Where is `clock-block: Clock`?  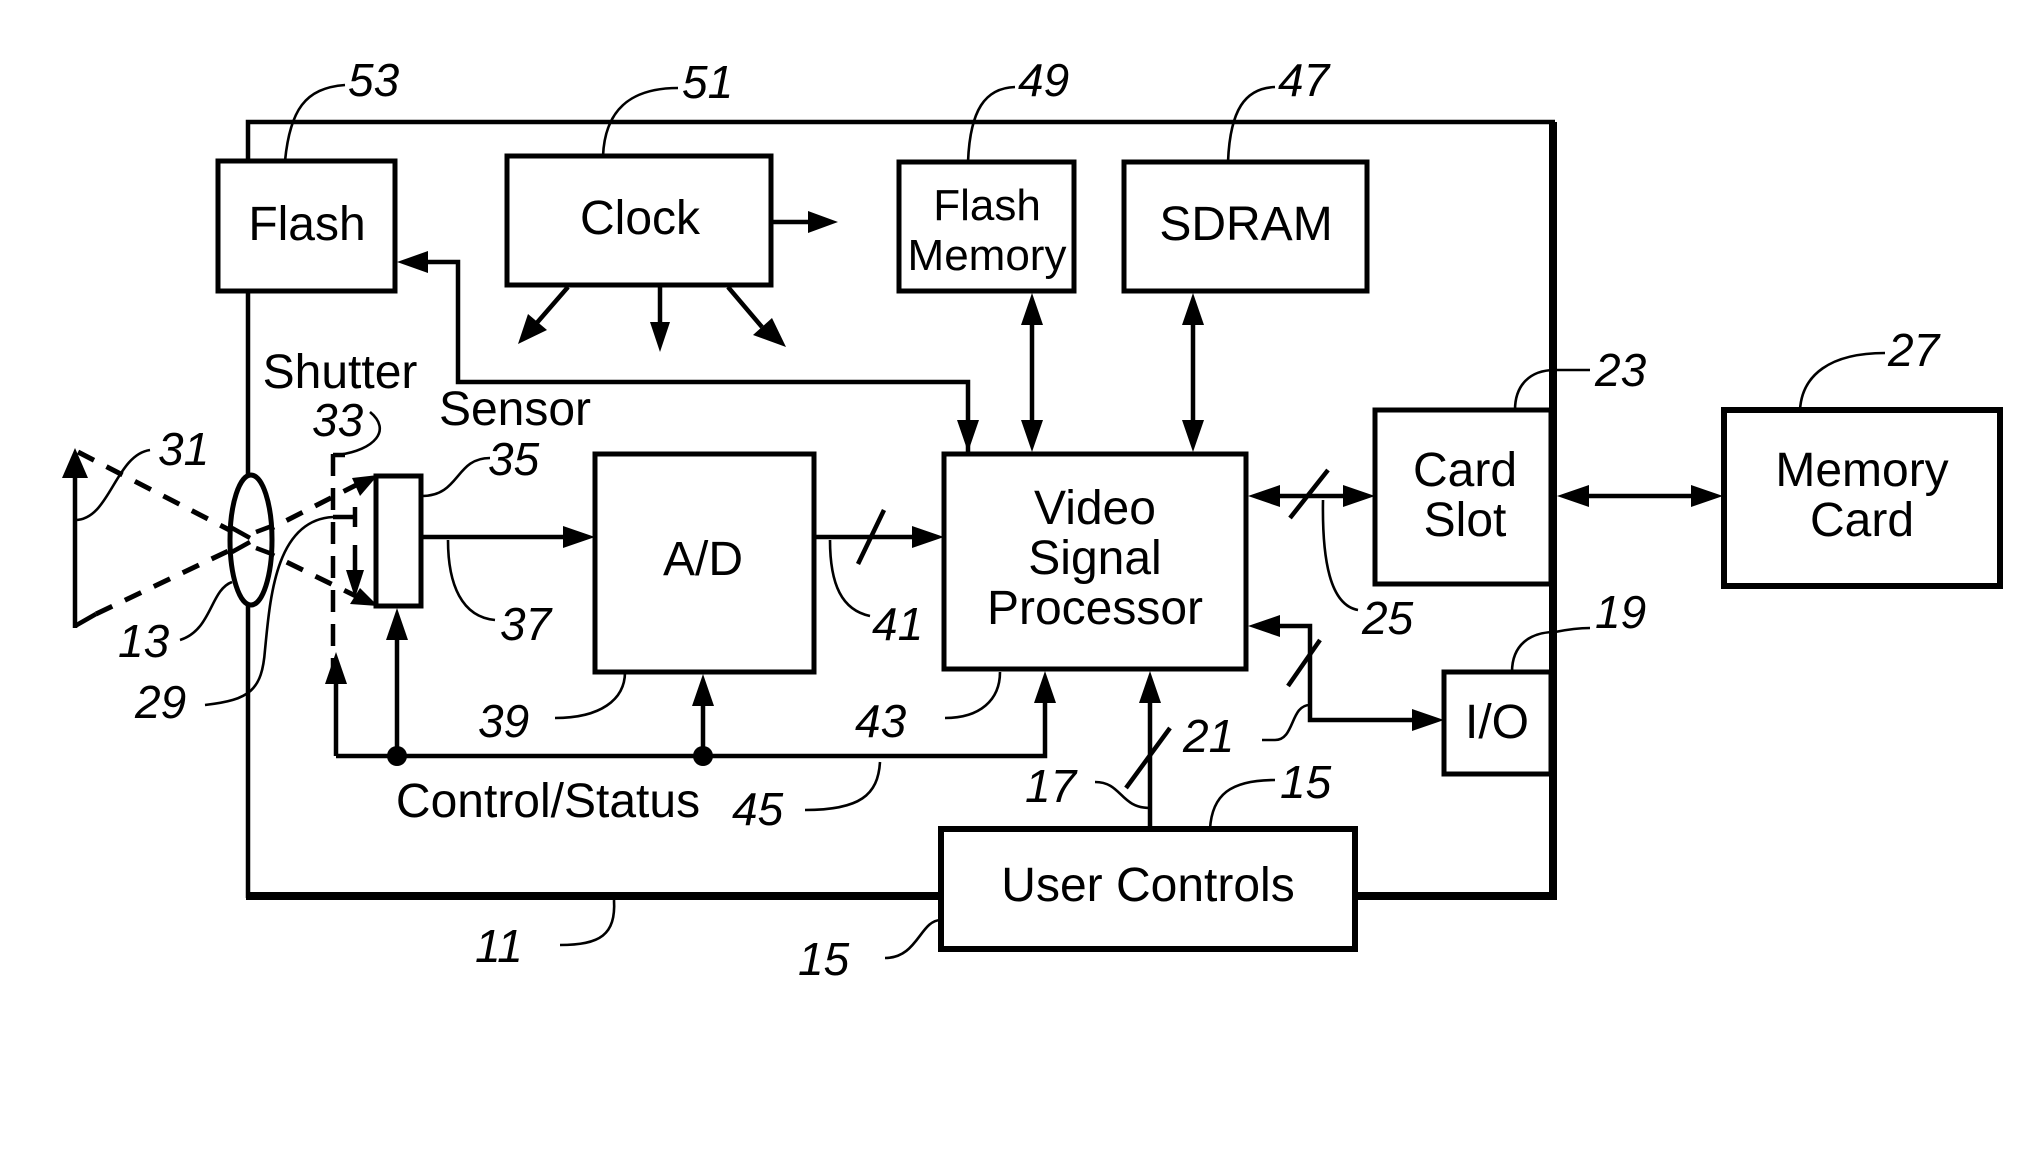 clock-block: Clock is located at coordinates (639, 220).